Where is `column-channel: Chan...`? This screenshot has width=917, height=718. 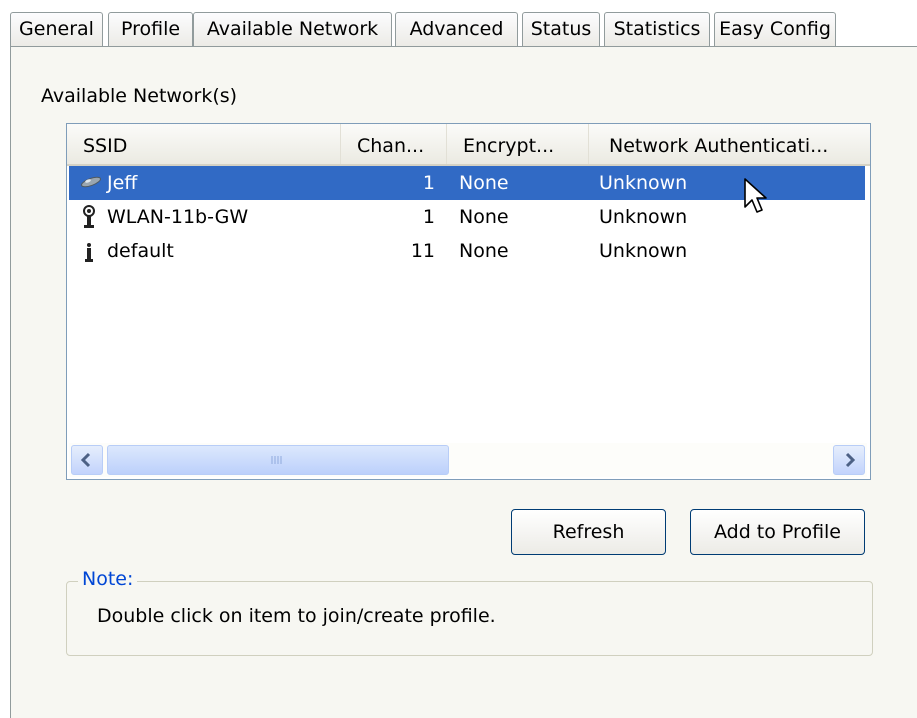
column-channel: Chan... is located at coordinates (394, 144).